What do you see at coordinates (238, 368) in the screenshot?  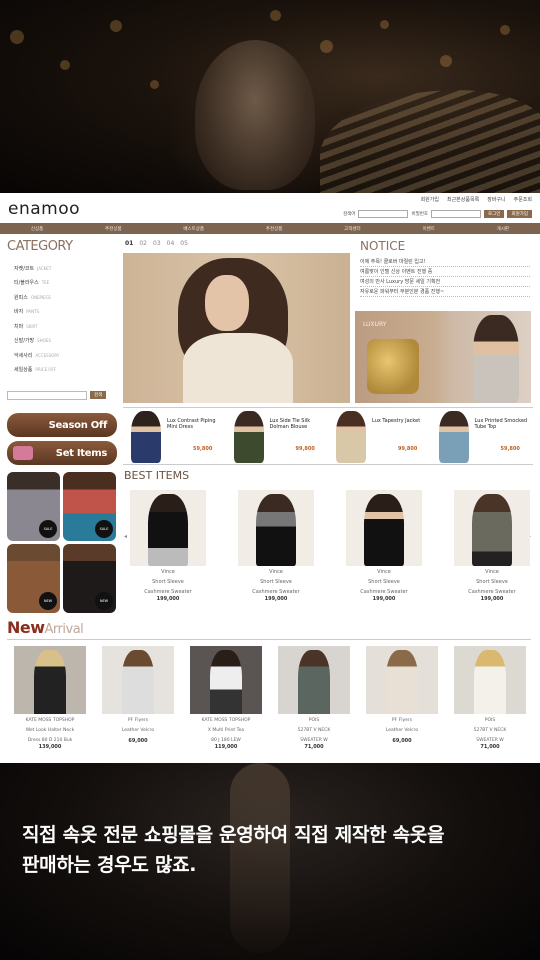 I see `hero-model-dress` at bounding box center [238, 368].